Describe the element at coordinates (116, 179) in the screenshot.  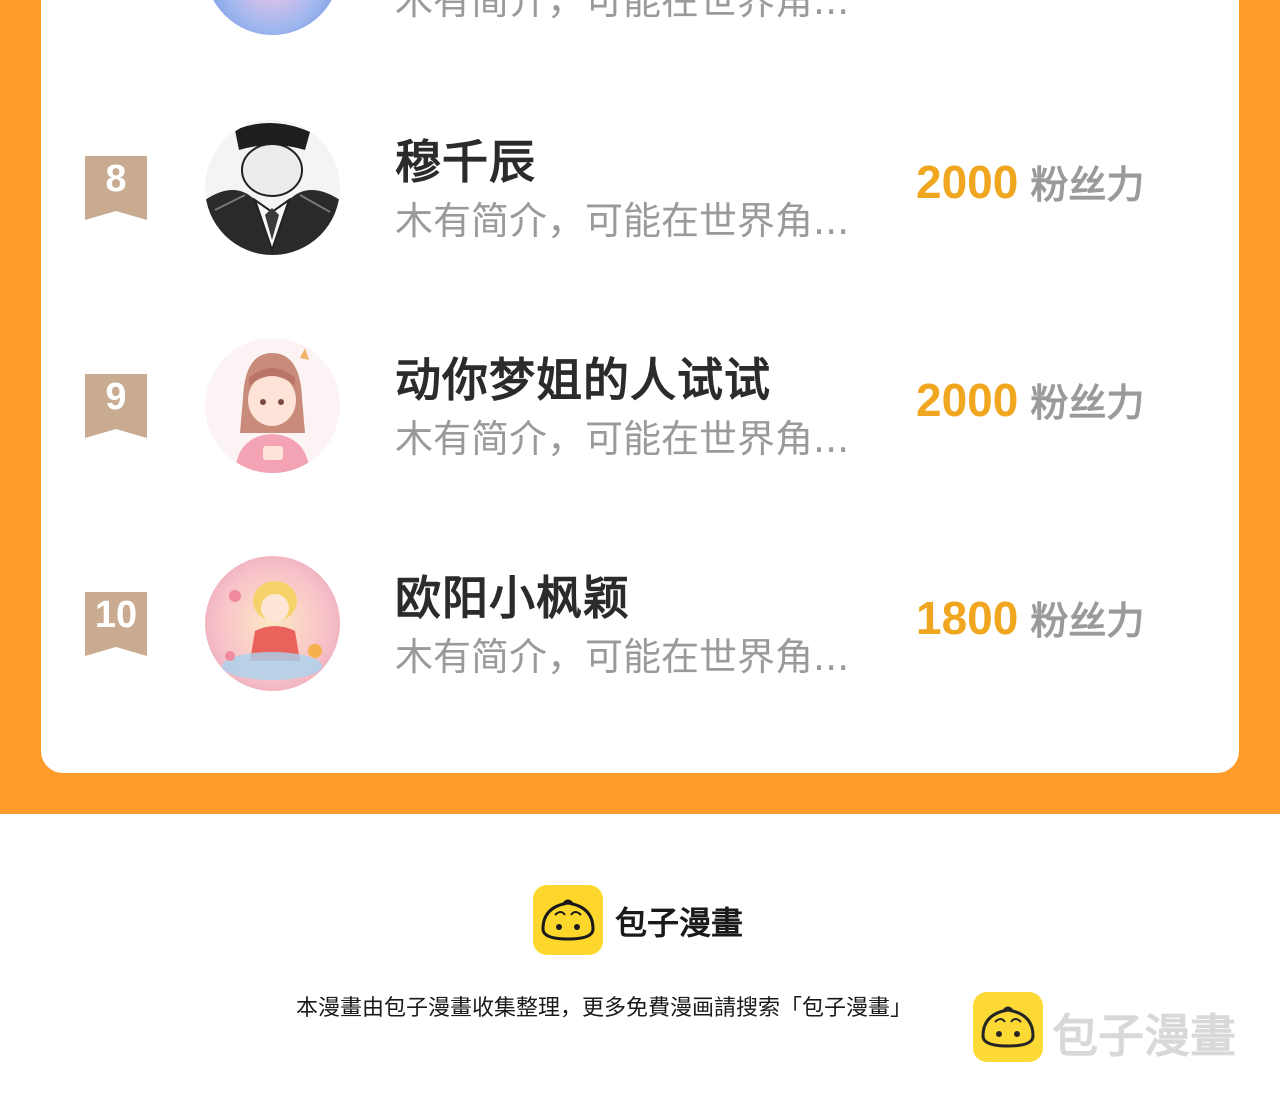
I see `rank-number: 8` at that location.